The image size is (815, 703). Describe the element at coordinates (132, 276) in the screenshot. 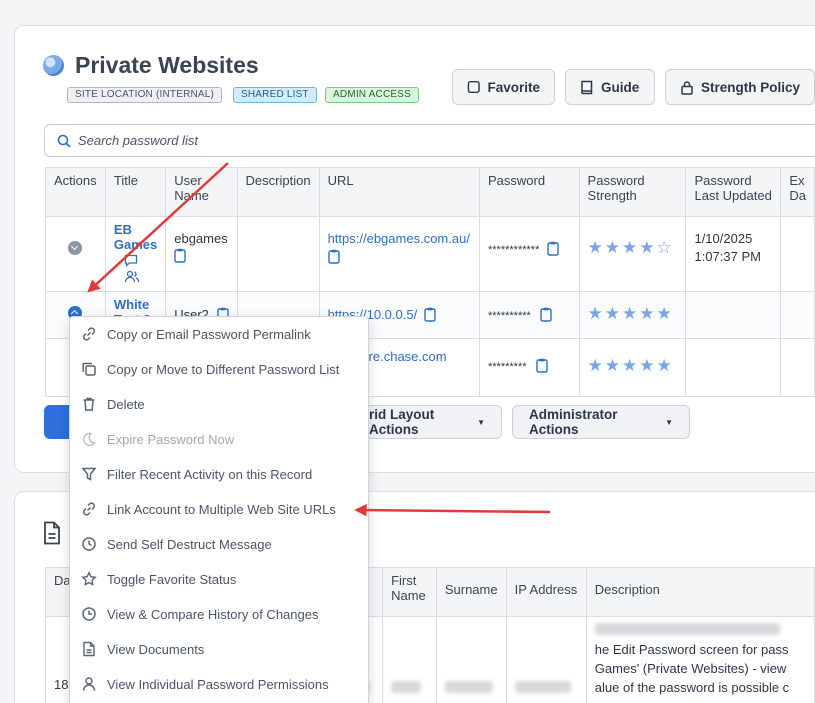

I see `users-icon` at that location.